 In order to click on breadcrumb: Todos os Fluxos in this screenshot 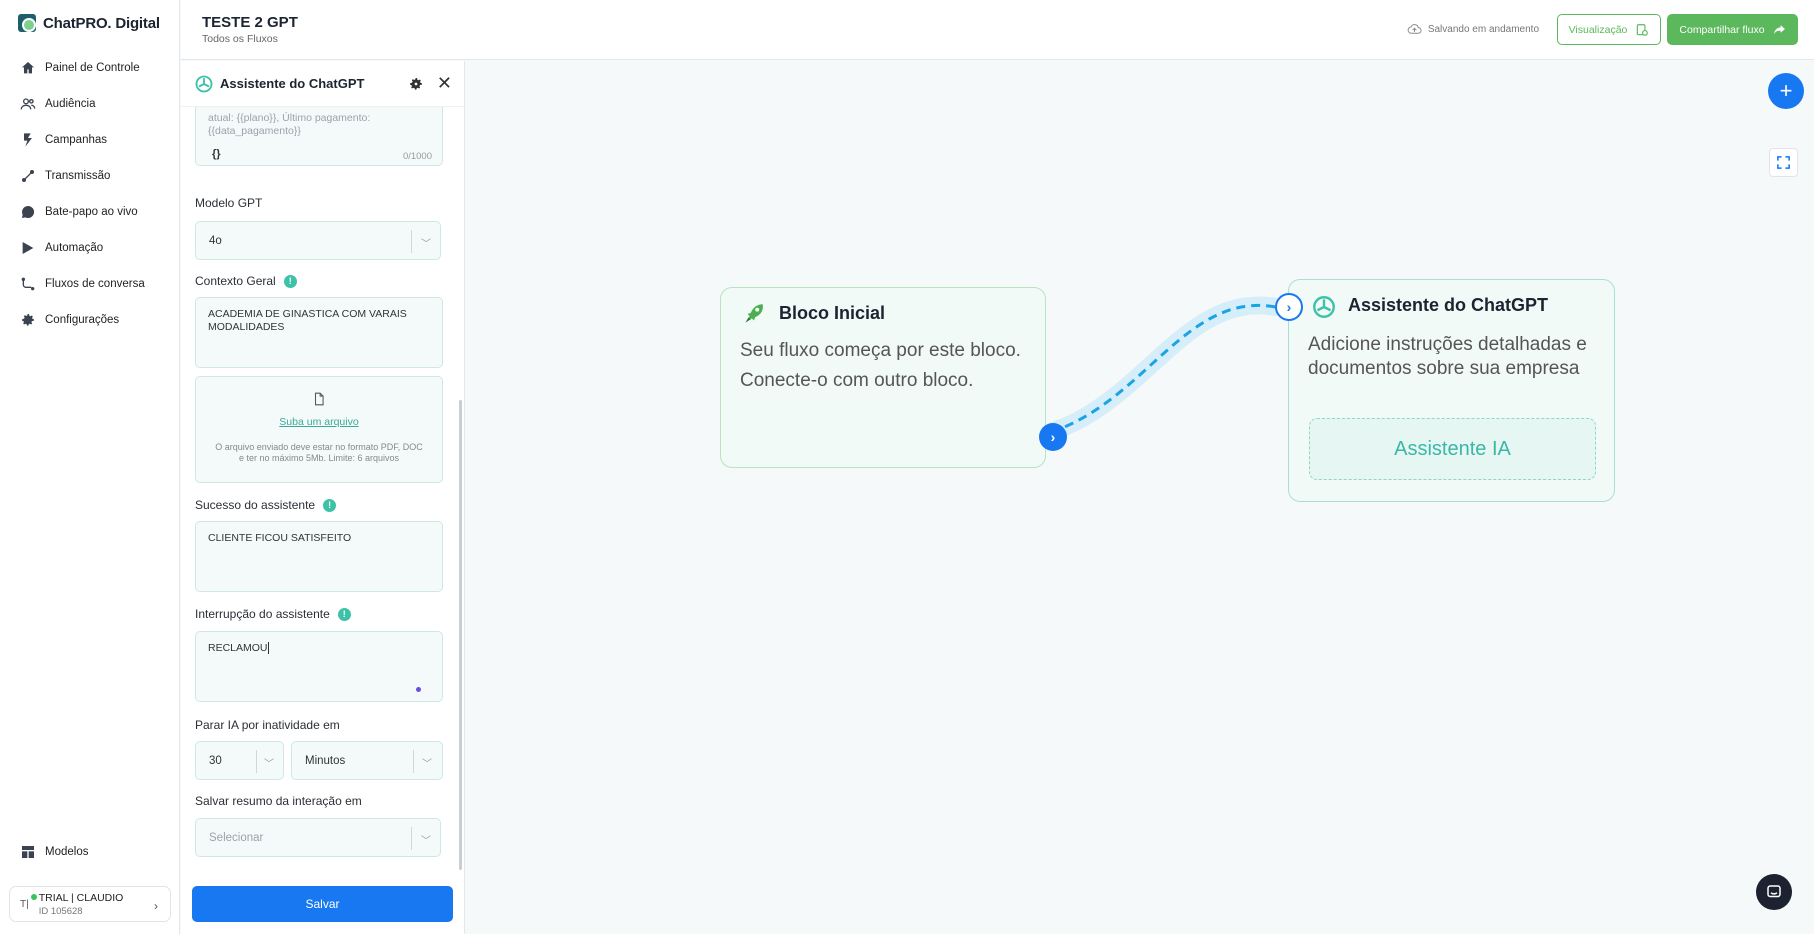, I will do `click(240, 39)`.